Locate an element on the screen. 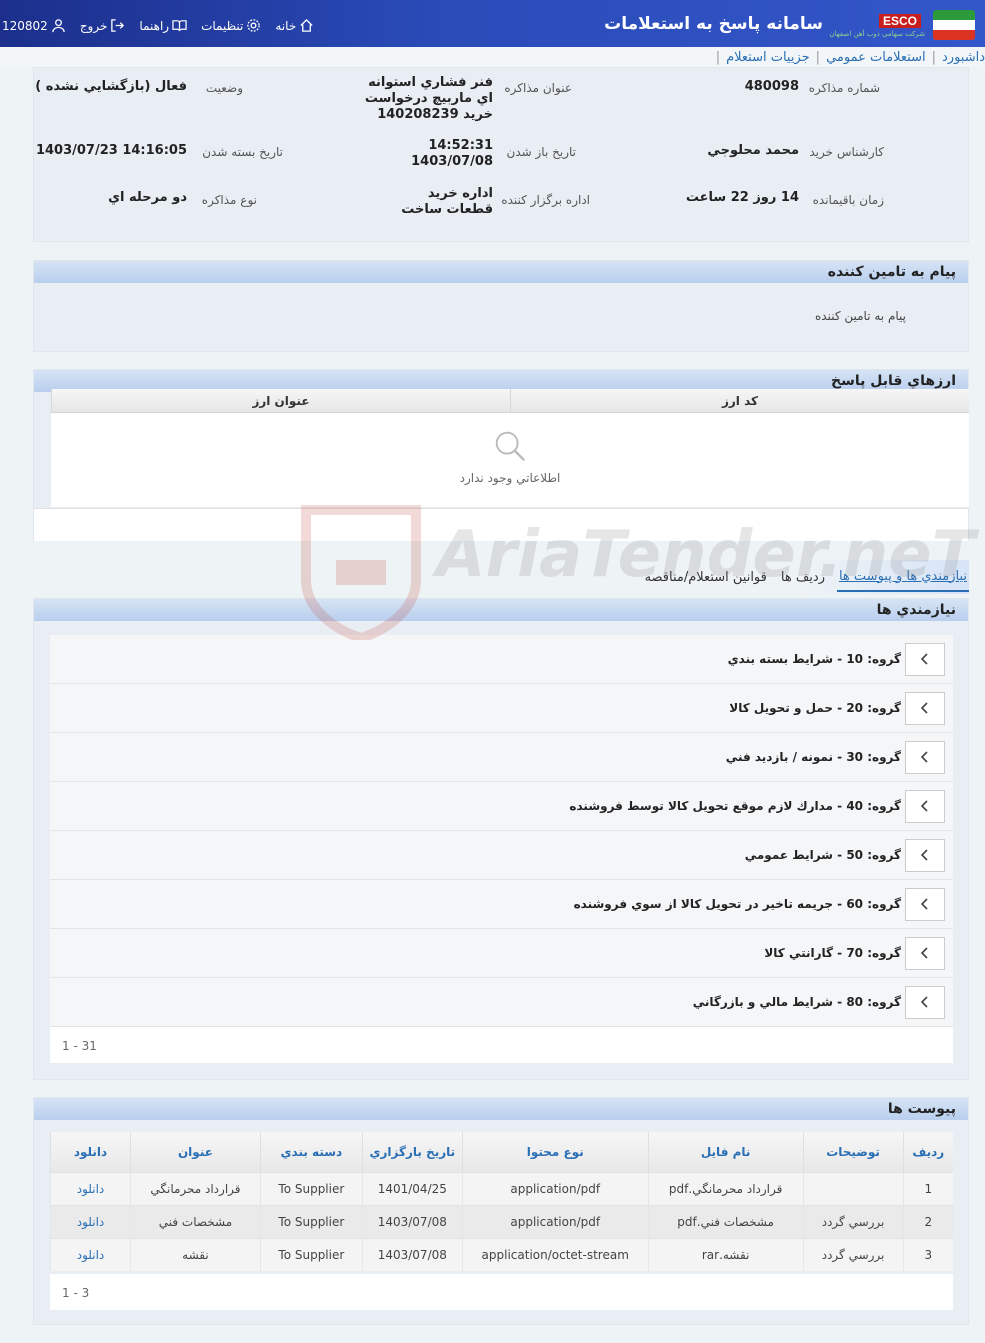  esco-logo-text: ESCO is located at coordinates (899, 21).